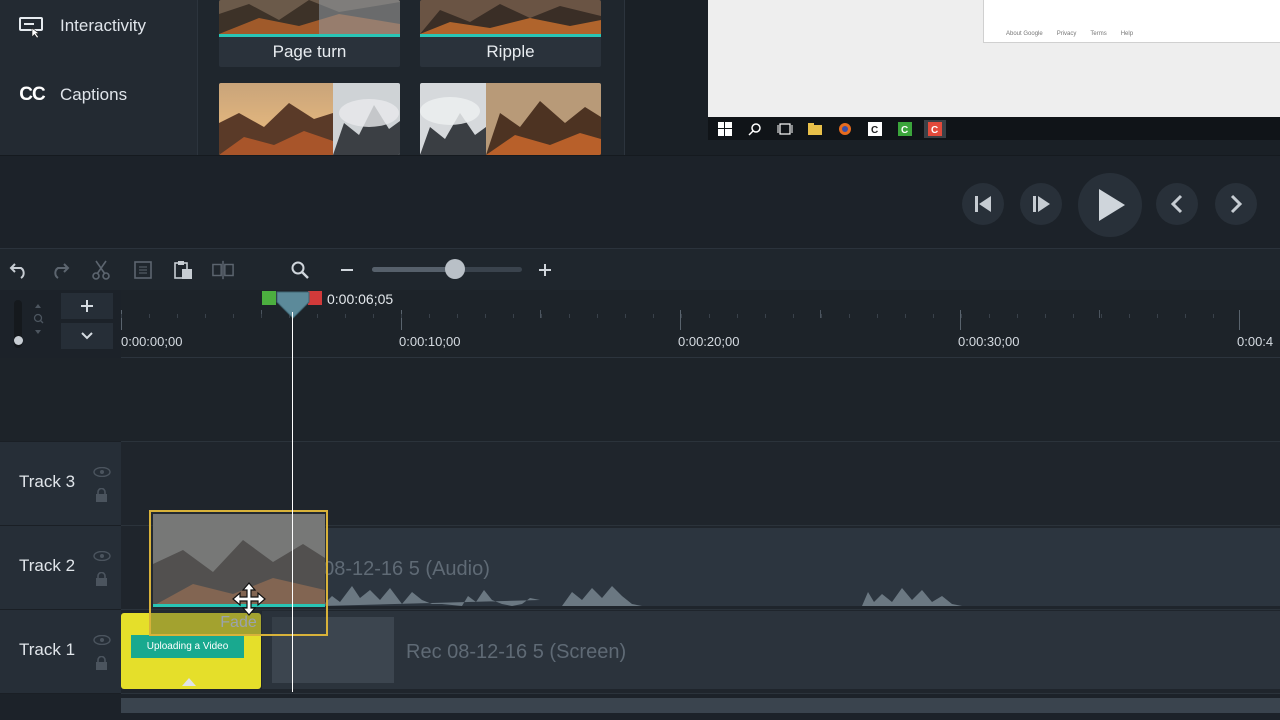  Describe the element at coordinates (516, 652) in the screenshot. I see `clip-title: Rec 08-12-16 5 (Screen)` at that location.